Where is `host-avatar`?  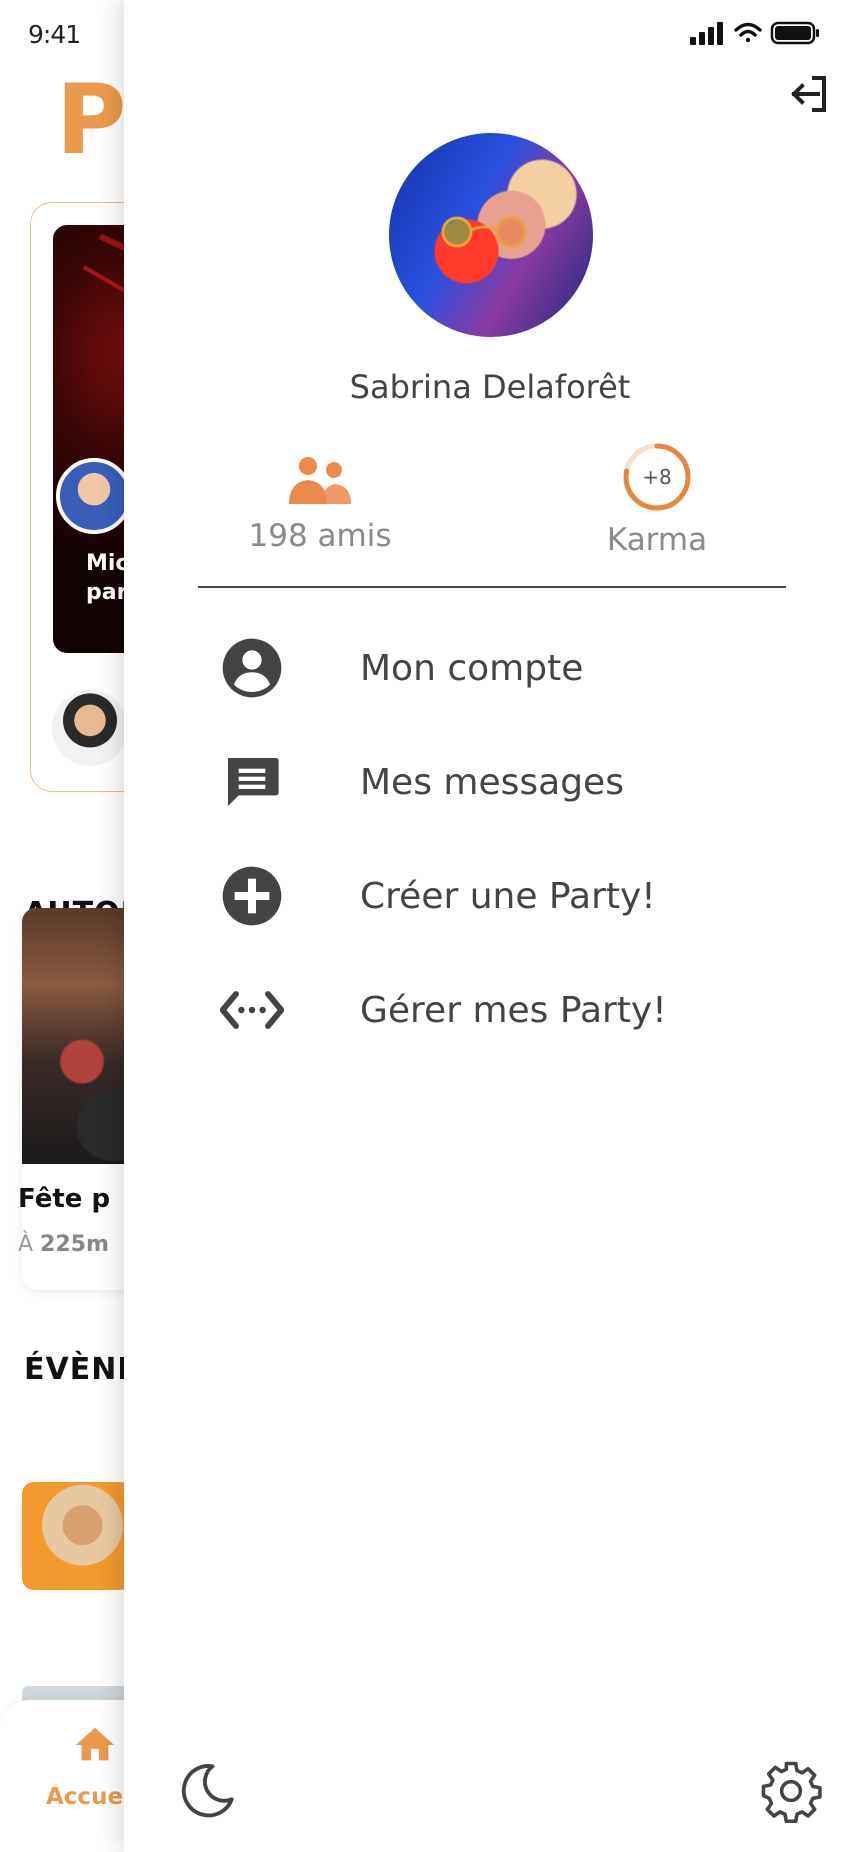 host-avatar is located at coordinates (94, 496).